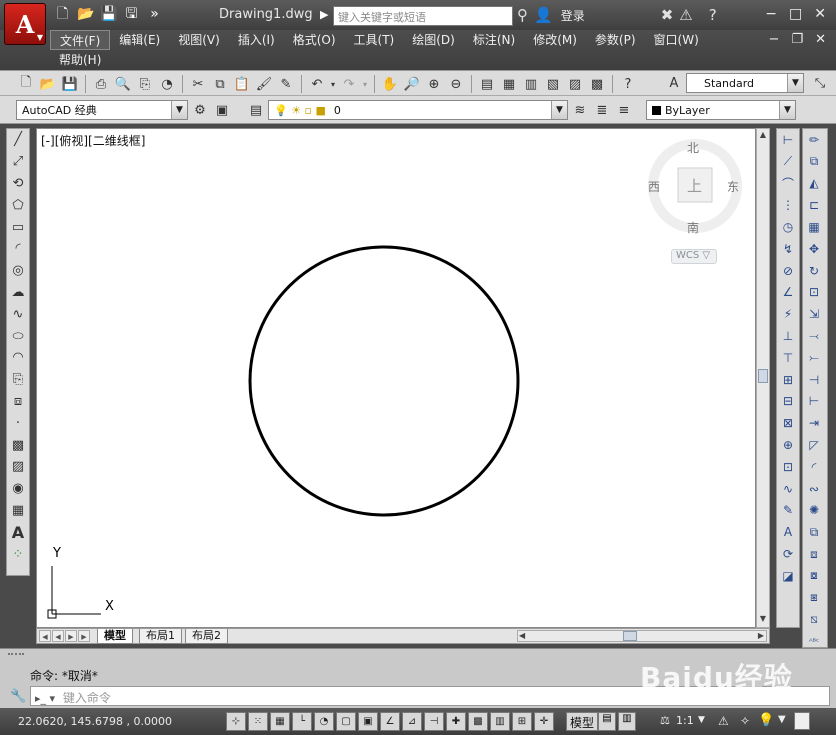 This screenshot has width=836, height=735. Describe the element at coordinates (390, 721) in the screenshot. I see `object-snap-tracking-icon: ∠` at that location.